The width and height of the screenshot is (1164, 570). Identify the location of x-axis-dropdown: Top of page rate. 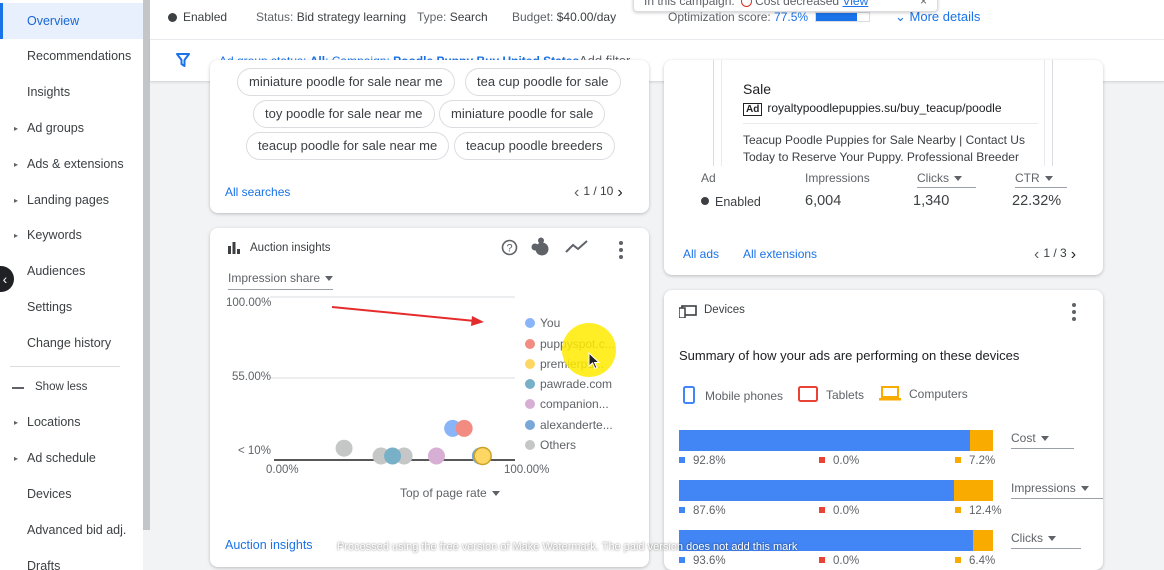
(450, 493).